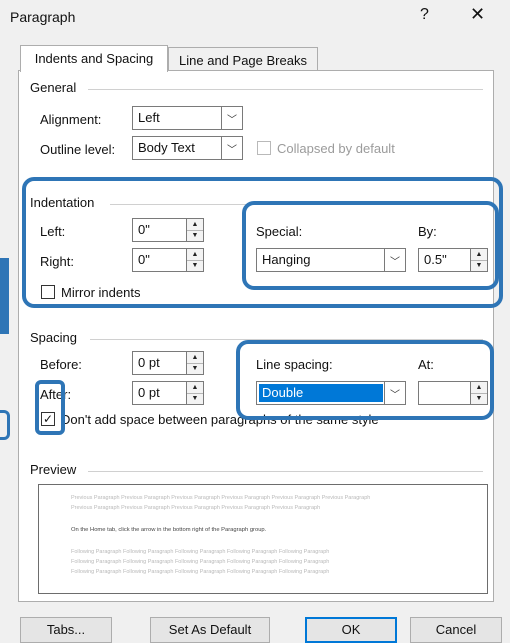  Describe the element at coordinates (264, 148) in the screenshot. I see `collapsed-checkbox` at that location.